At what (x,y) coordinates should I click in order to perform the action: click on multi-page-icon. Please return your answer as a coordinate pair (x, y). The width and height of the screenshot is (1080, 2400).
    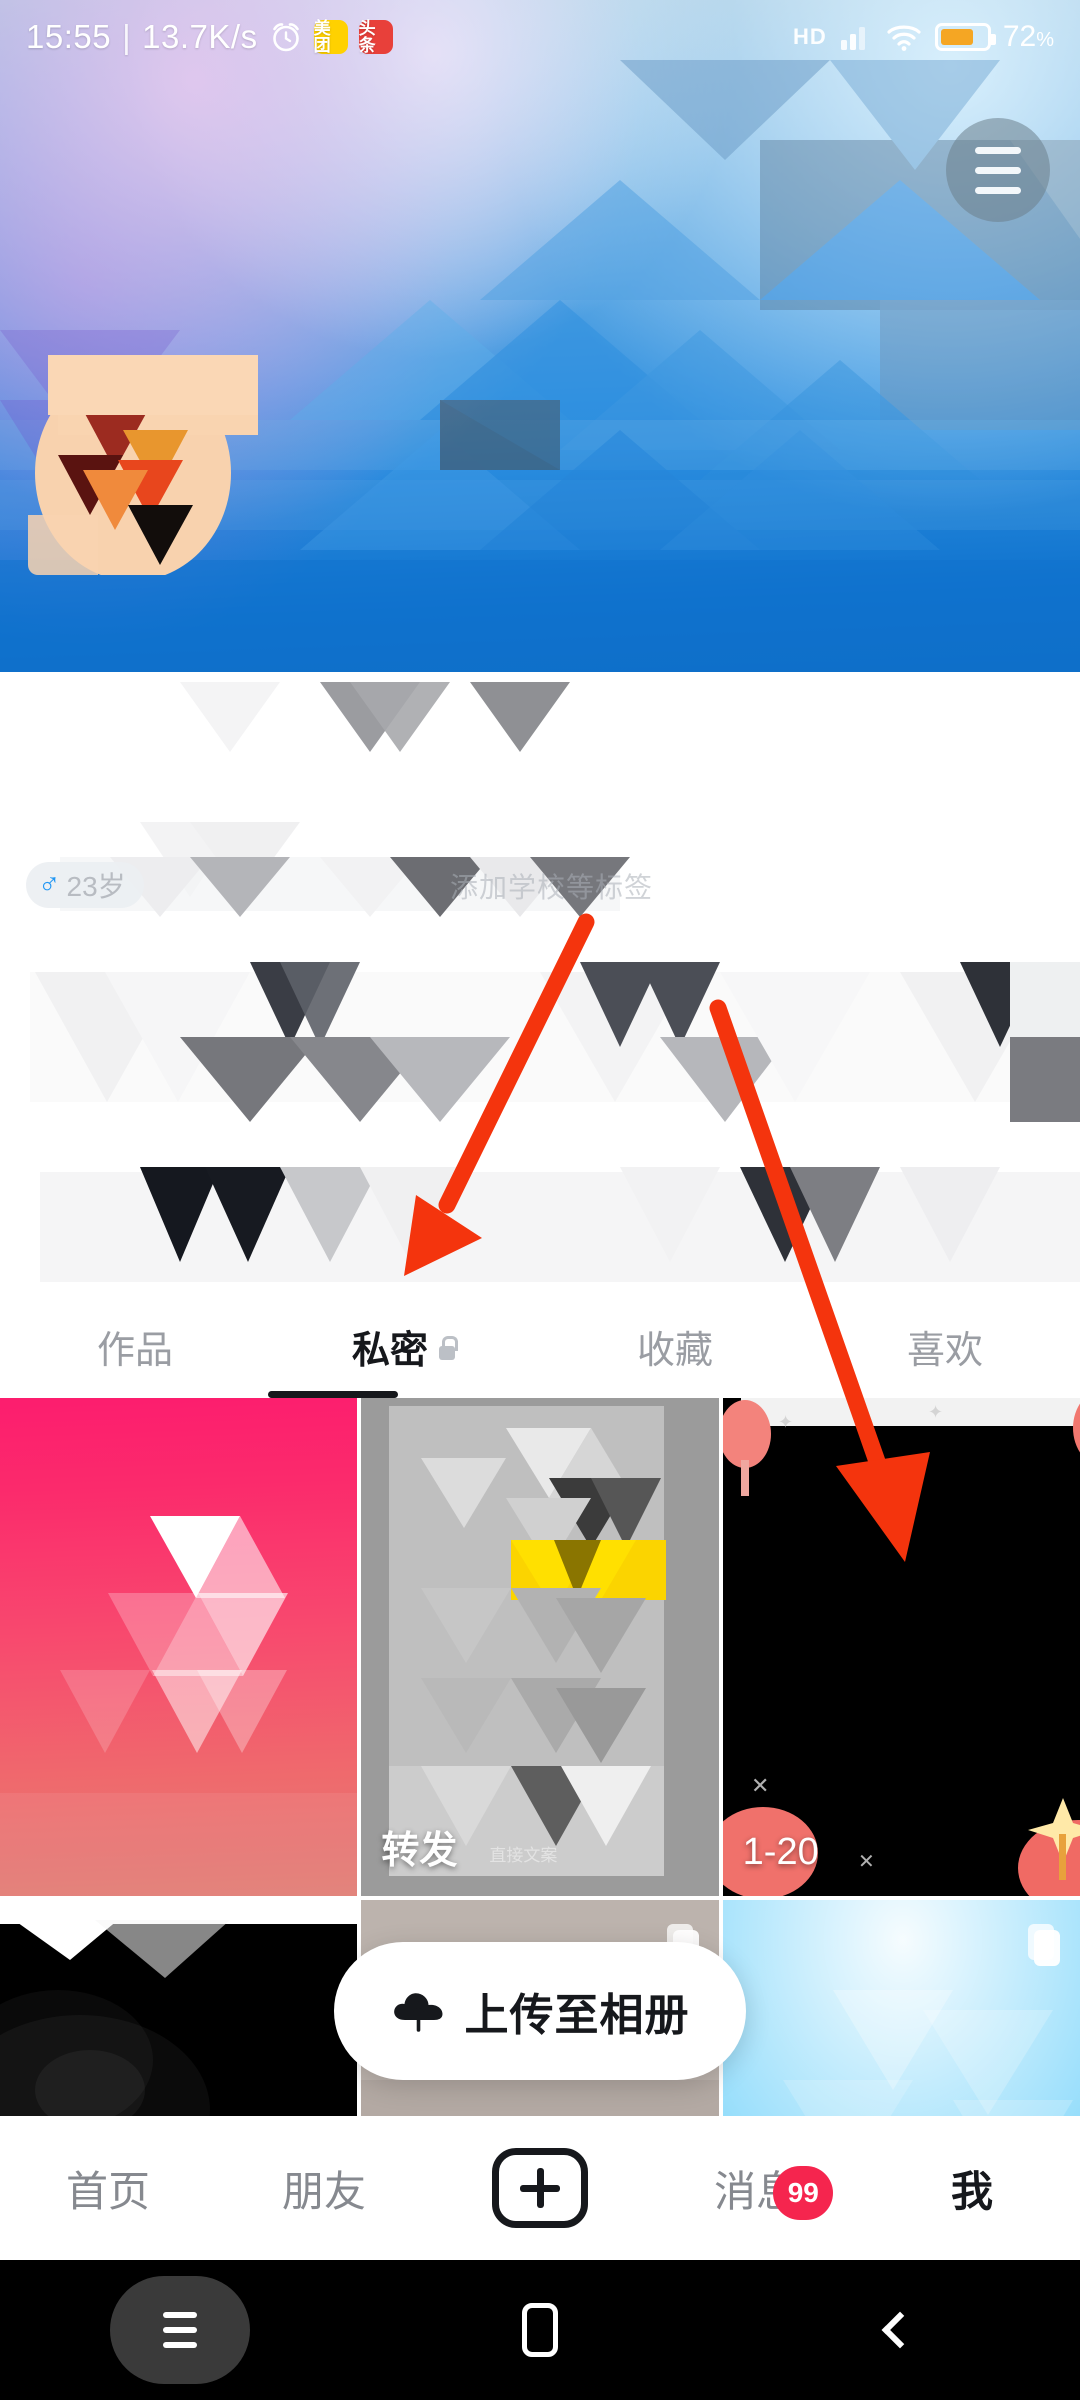
    Looking at the image, I should click on (1042, 1946).